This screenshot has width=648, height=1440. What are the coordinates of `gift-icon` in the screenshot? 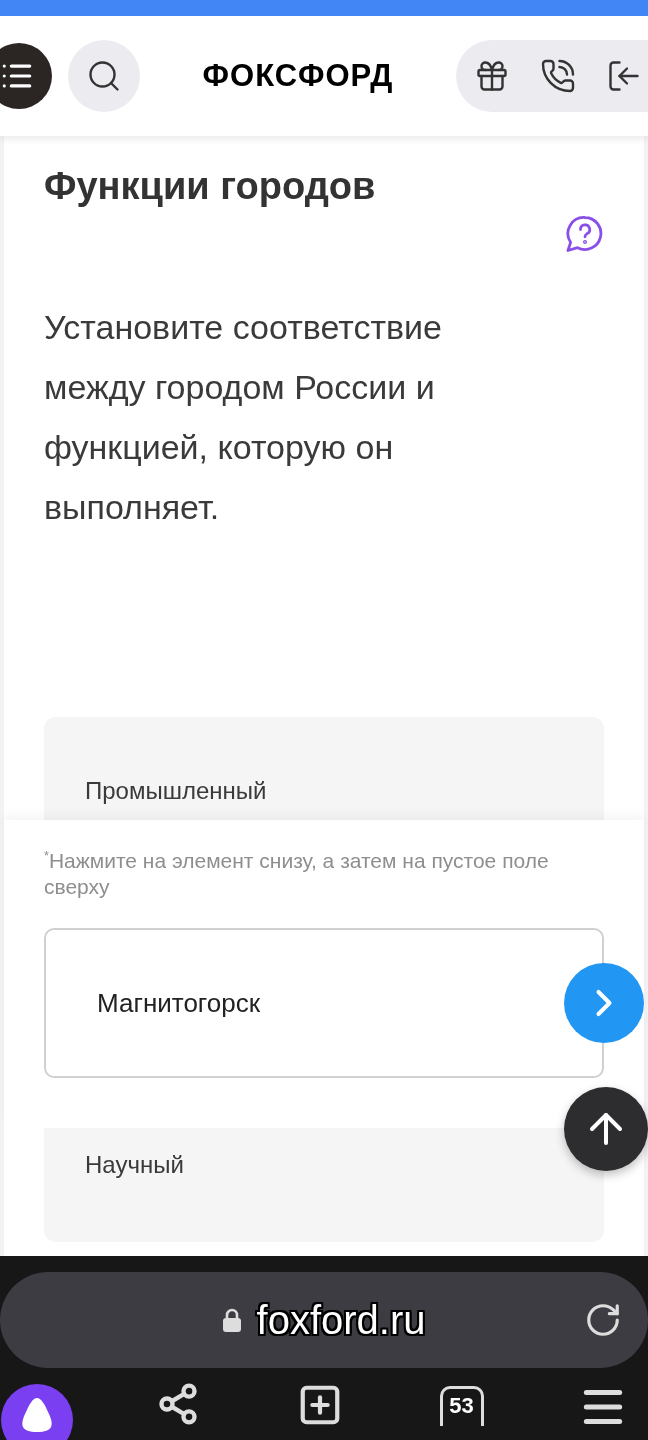 It's located at (492, 76).